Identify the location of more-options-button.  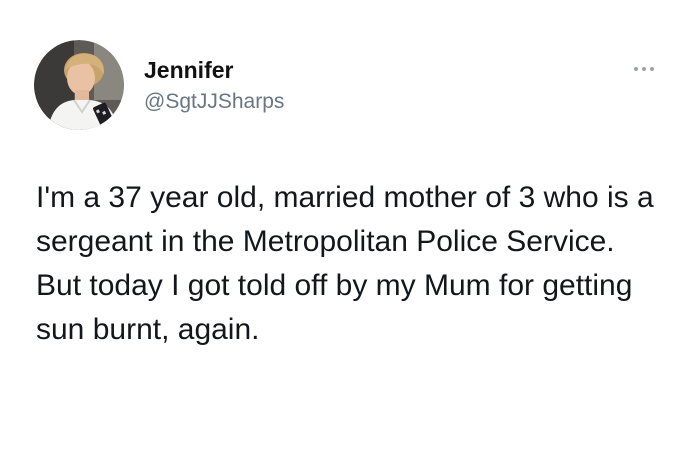
(646, 68).